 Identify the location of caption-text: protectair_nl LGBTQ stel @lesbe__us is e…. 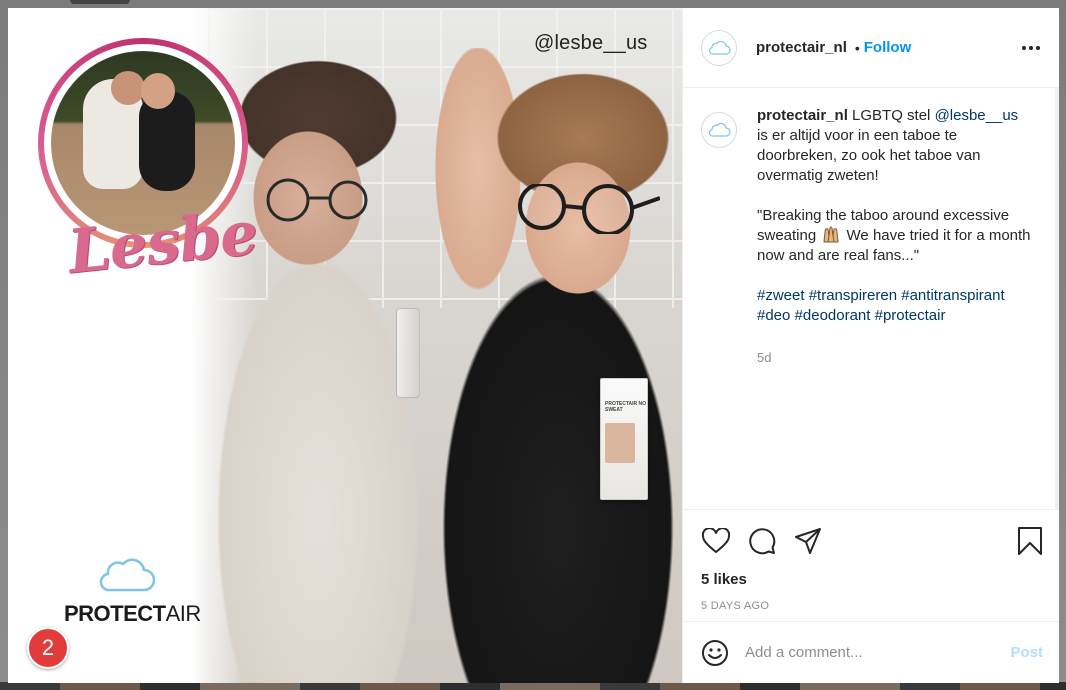
(894, 237).